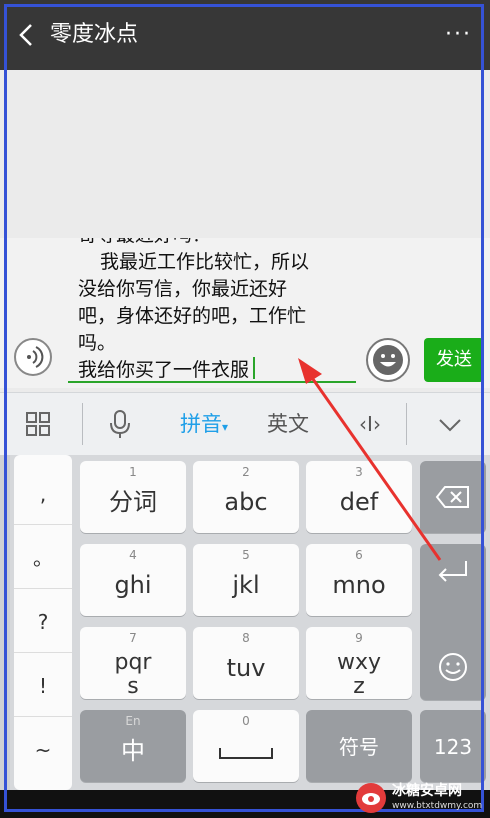  I want to click on key-8: 8 tuv, so click(246, 663).